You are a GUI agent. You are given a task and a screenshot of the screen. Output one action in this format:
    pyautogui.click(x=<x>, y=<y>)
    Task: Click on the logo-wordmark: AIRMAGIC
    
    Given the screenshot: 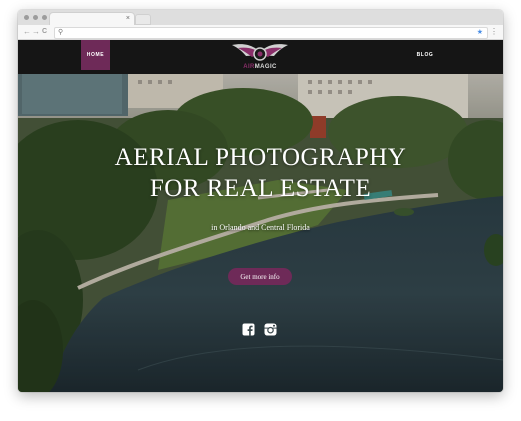 What is the action you would take?
    pyautogui.click(x=260, y=67)
    